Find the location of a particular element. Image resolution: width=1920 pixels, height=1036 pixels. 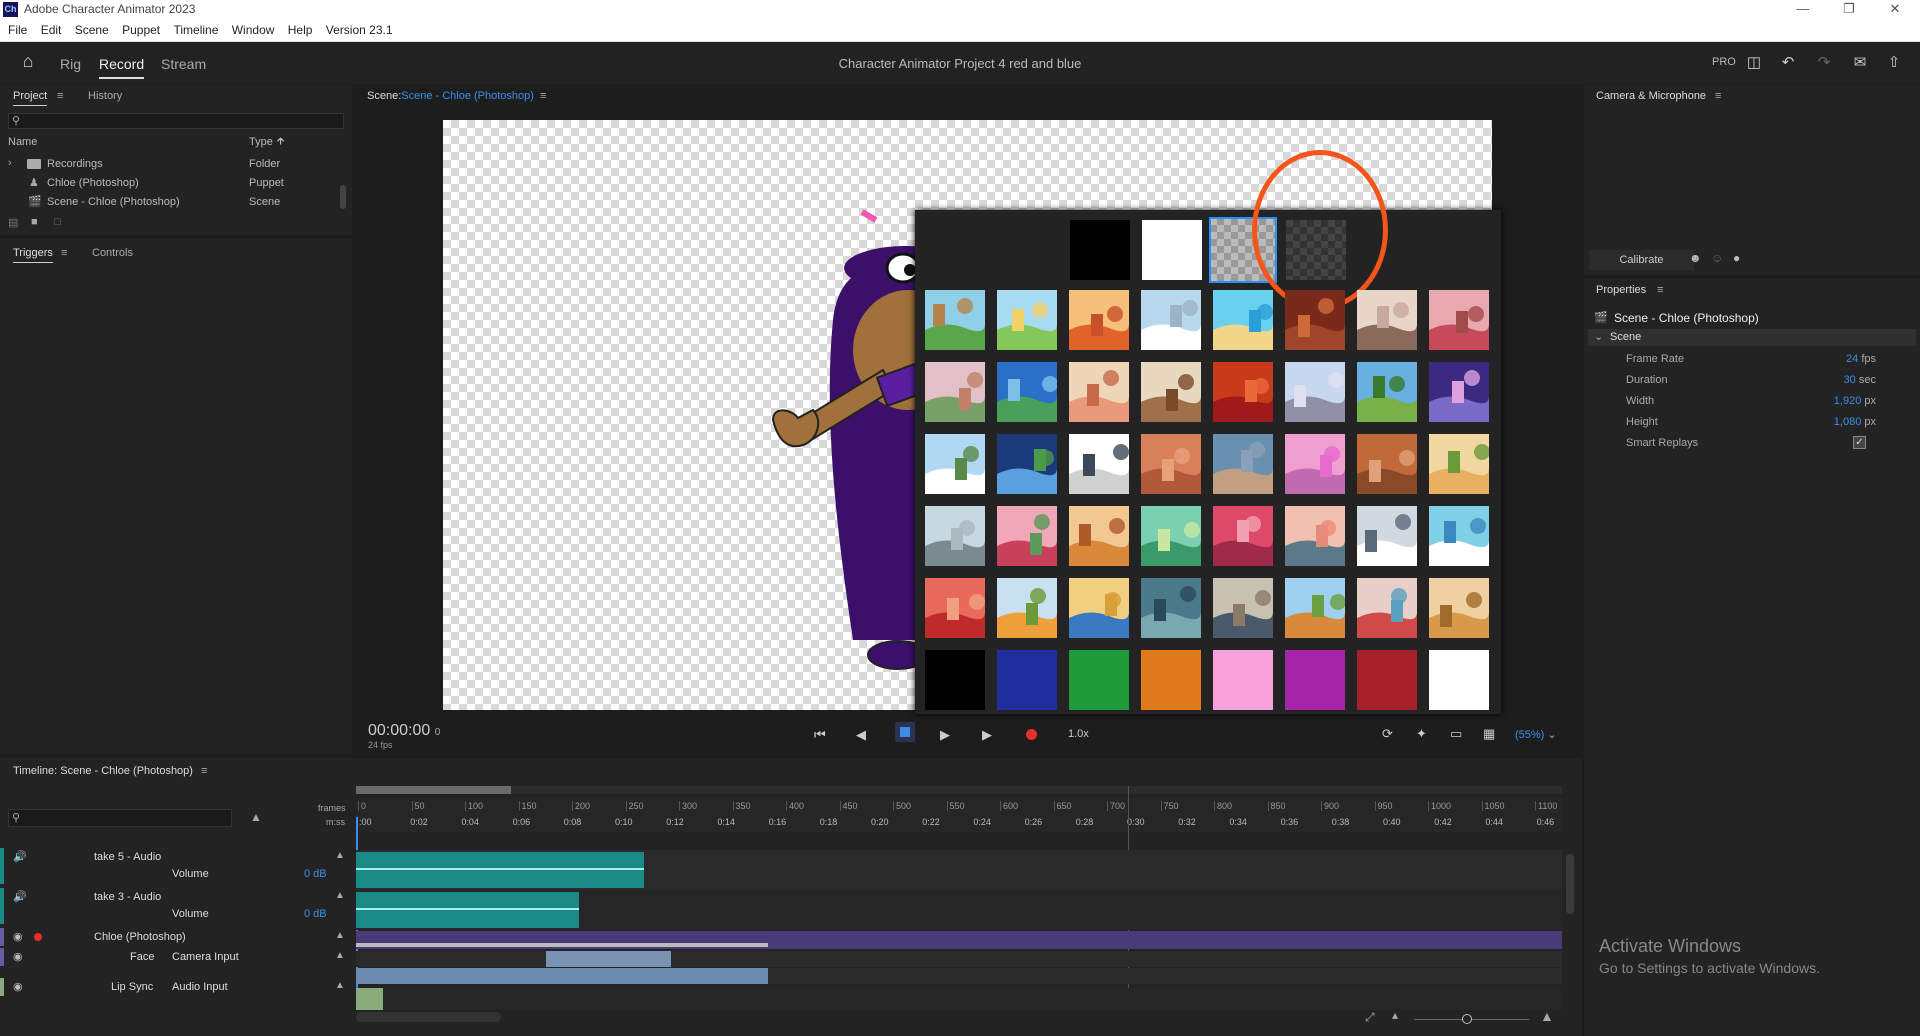

redo-icon: ↷ is located at coordinates (1824, 63).